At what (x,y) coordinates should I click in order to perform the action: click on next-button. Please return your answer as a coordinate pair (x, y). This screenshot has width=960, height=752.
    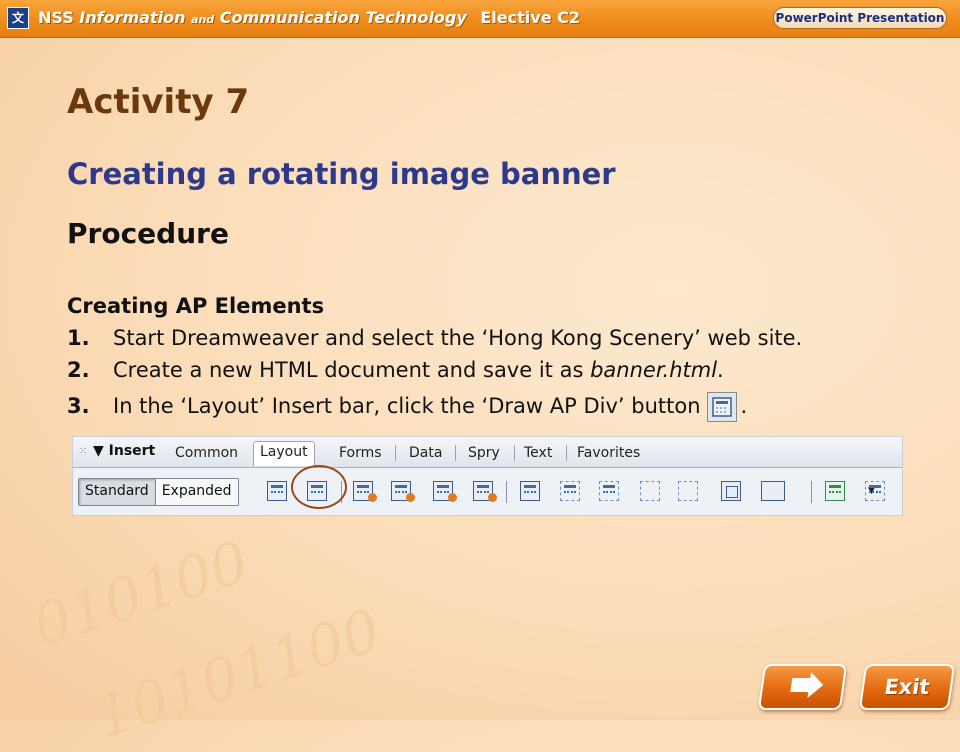
    Looking at the image, I should click on (802, 687).